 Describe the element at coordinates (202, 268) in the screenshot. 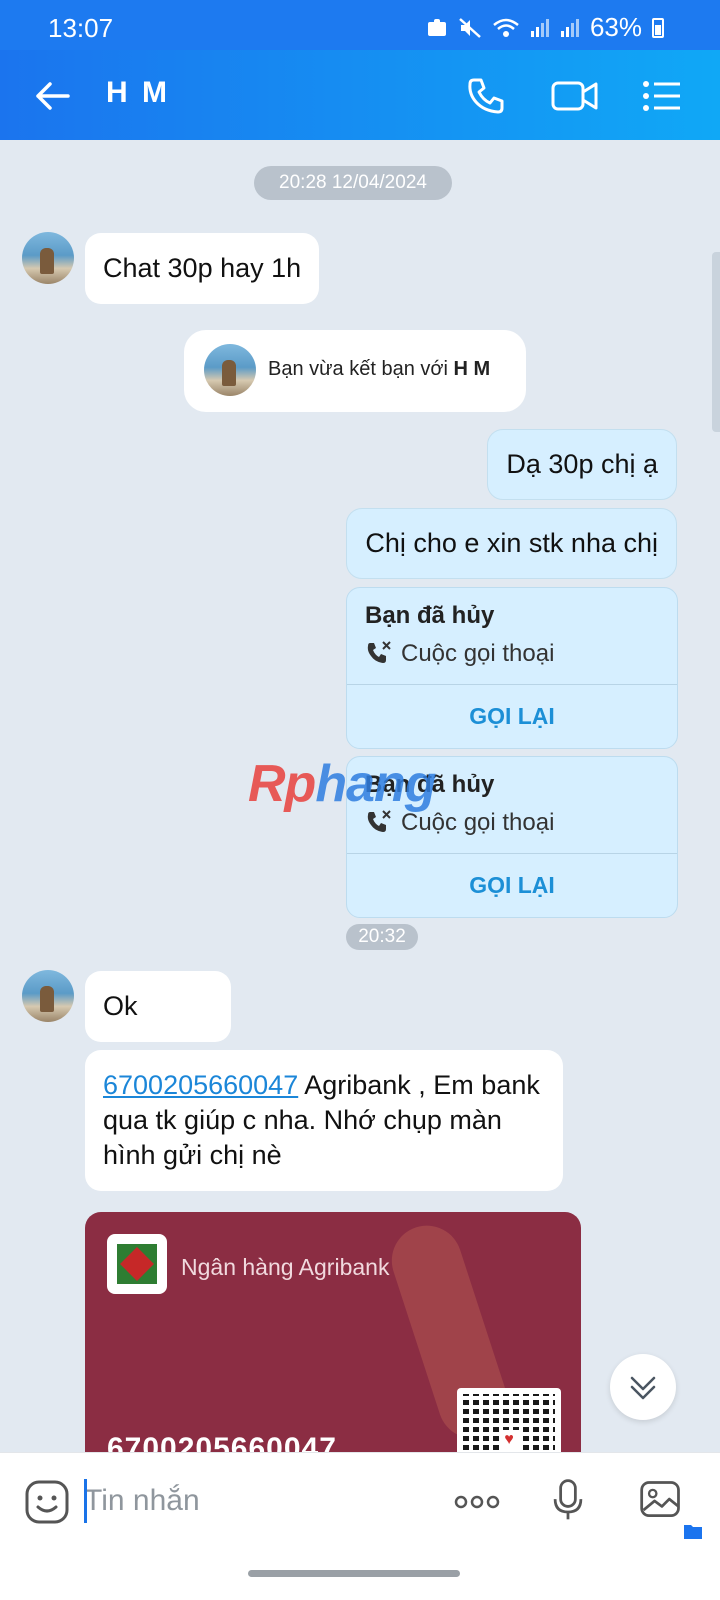

I see `message-incoming: Chat 30p hay 1h` at that location.